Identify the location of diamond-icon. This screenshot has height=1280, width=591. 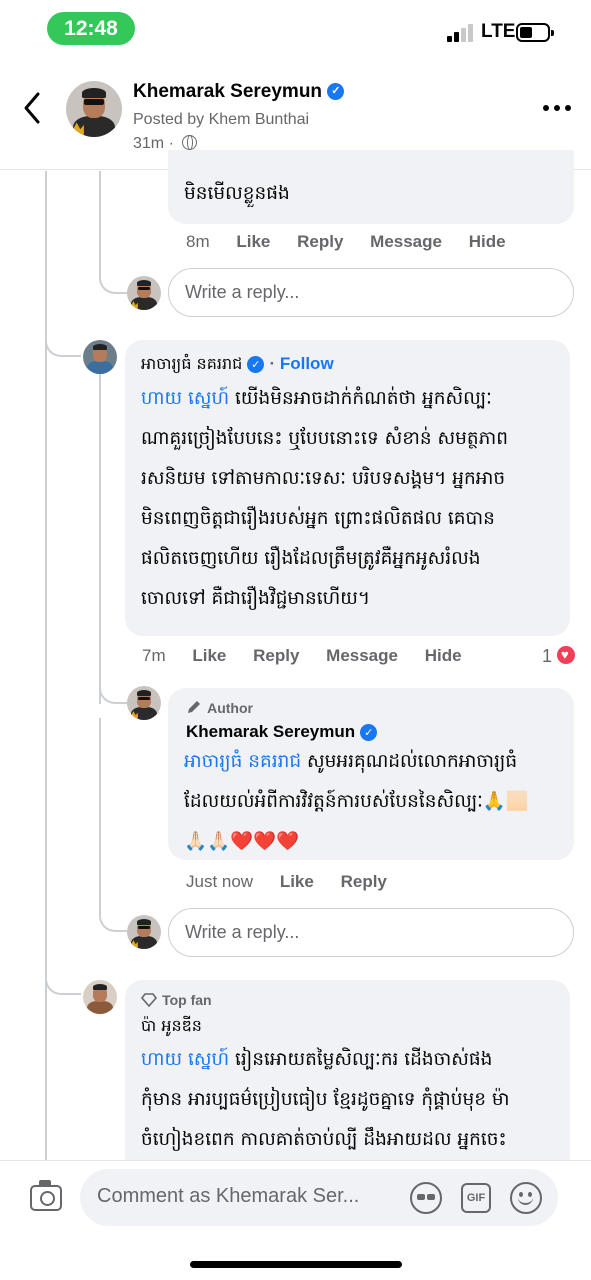
(149, 1000).